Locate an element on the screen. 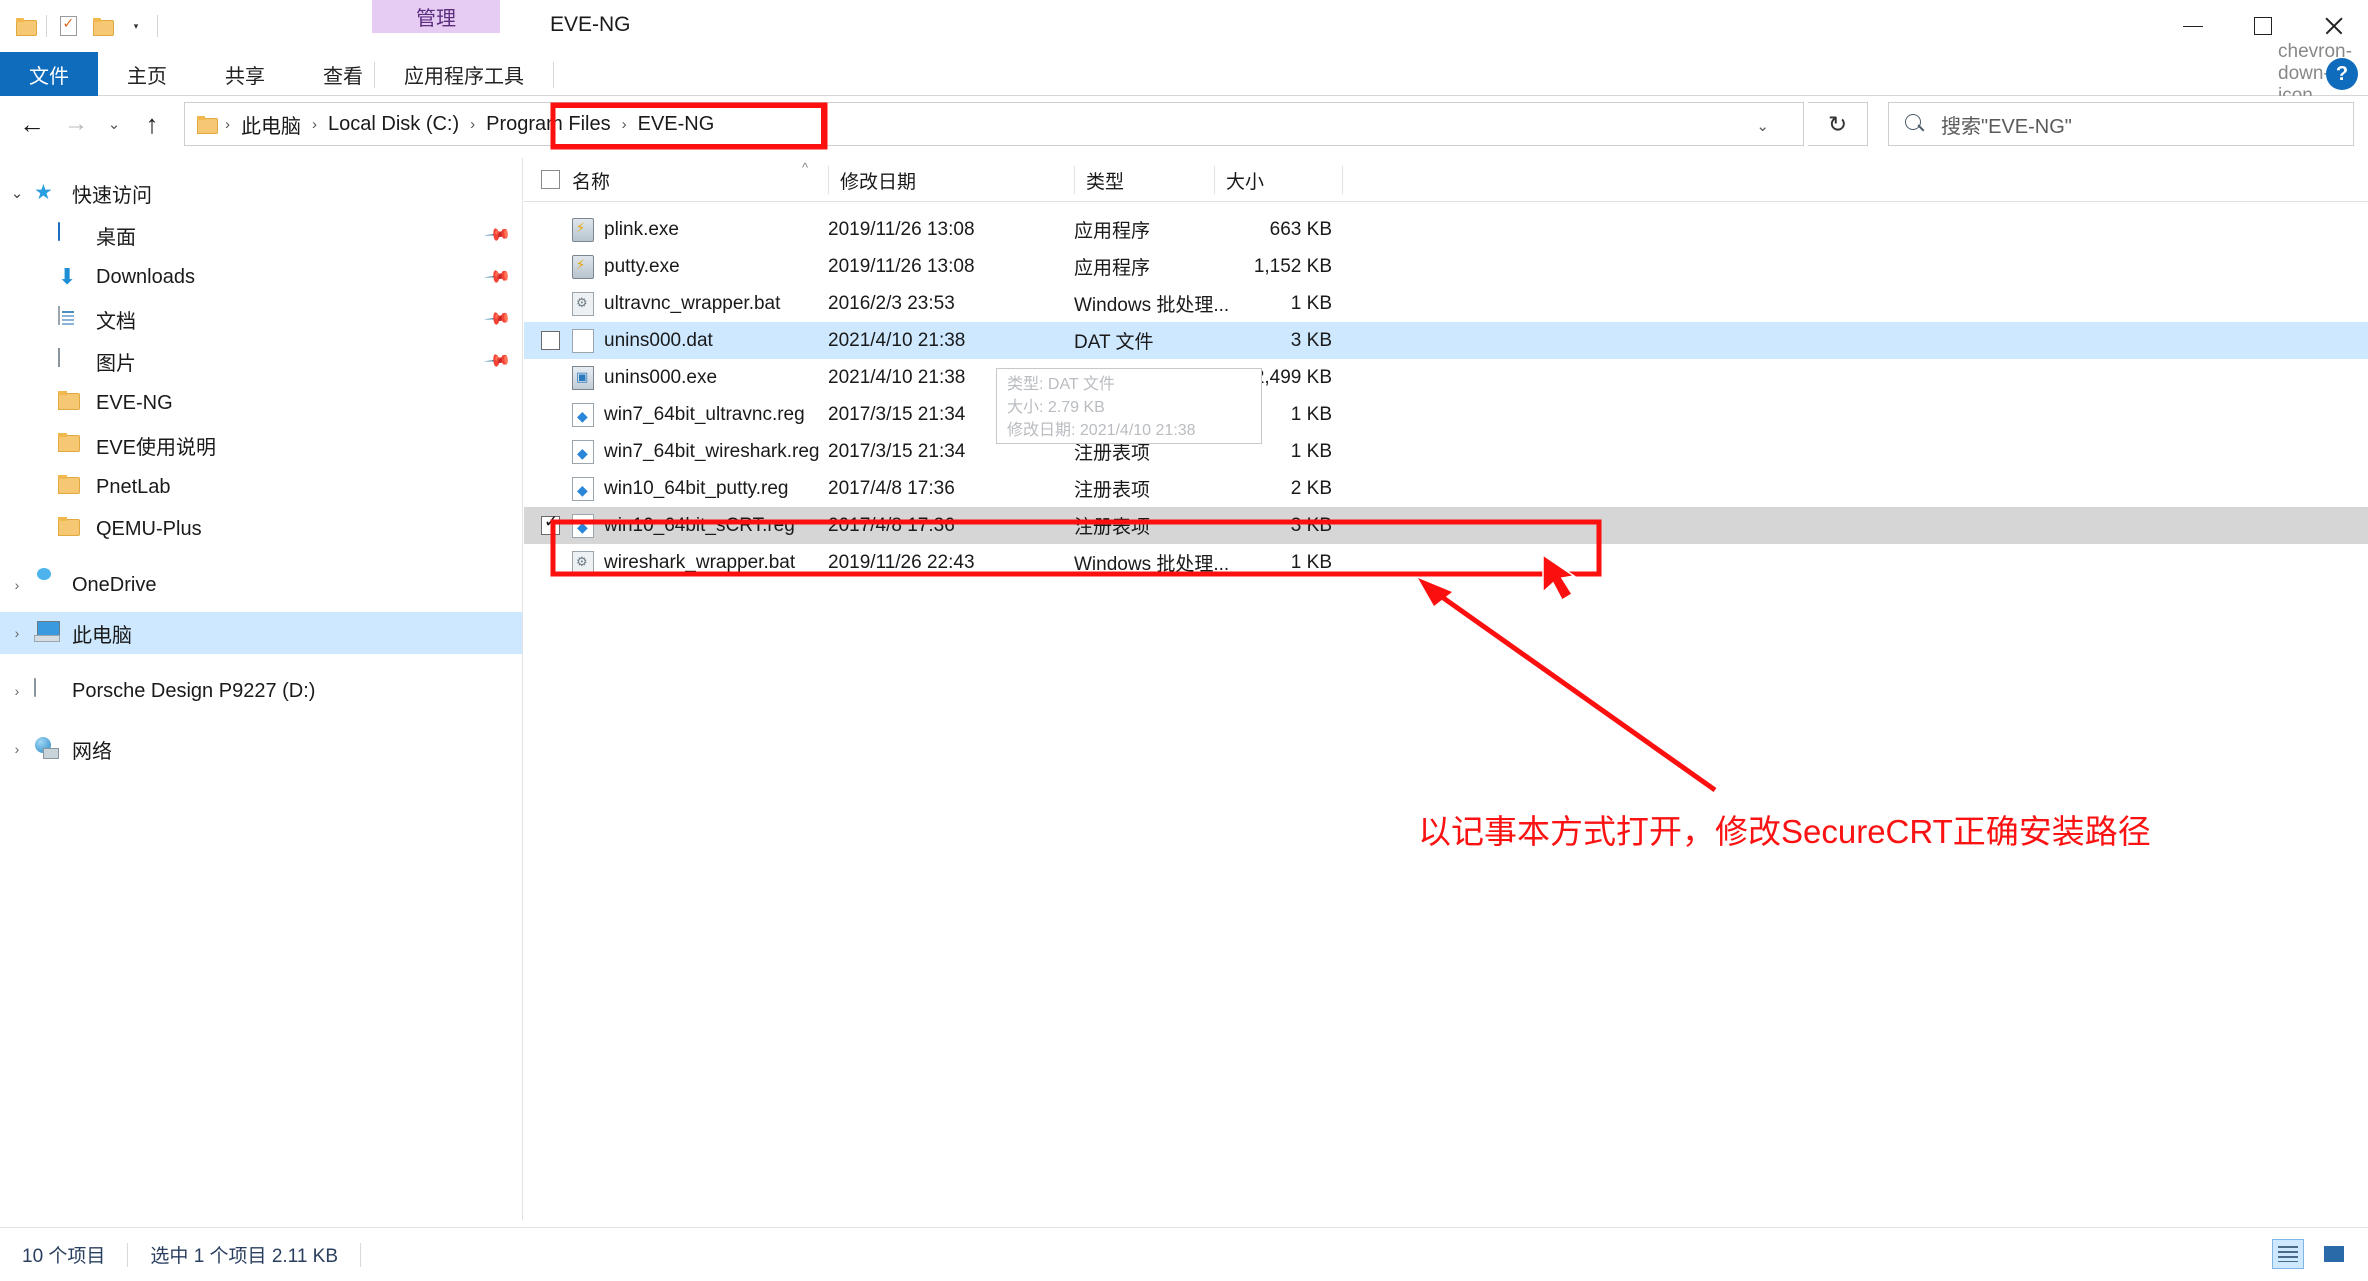 This screenshot has height=1281, width=2368. sidebar-item-quick-access: ⌄ ★ 快速访问 is located at coordinates (261, 193).